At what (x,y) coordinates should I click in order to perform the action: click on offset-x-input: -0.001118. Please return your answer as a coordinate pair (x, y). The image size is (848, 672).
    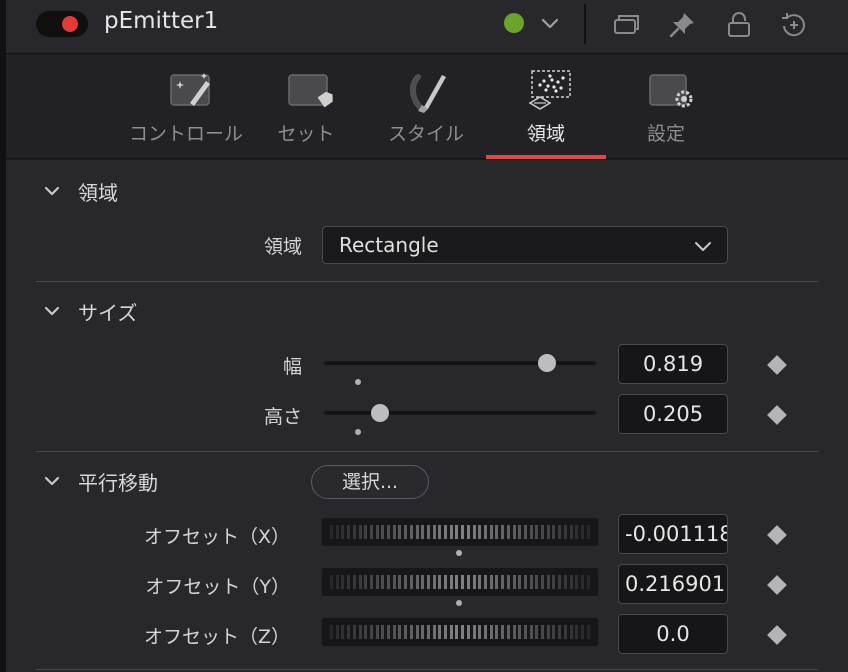
    Looking at the image, I should click on (673, 534).